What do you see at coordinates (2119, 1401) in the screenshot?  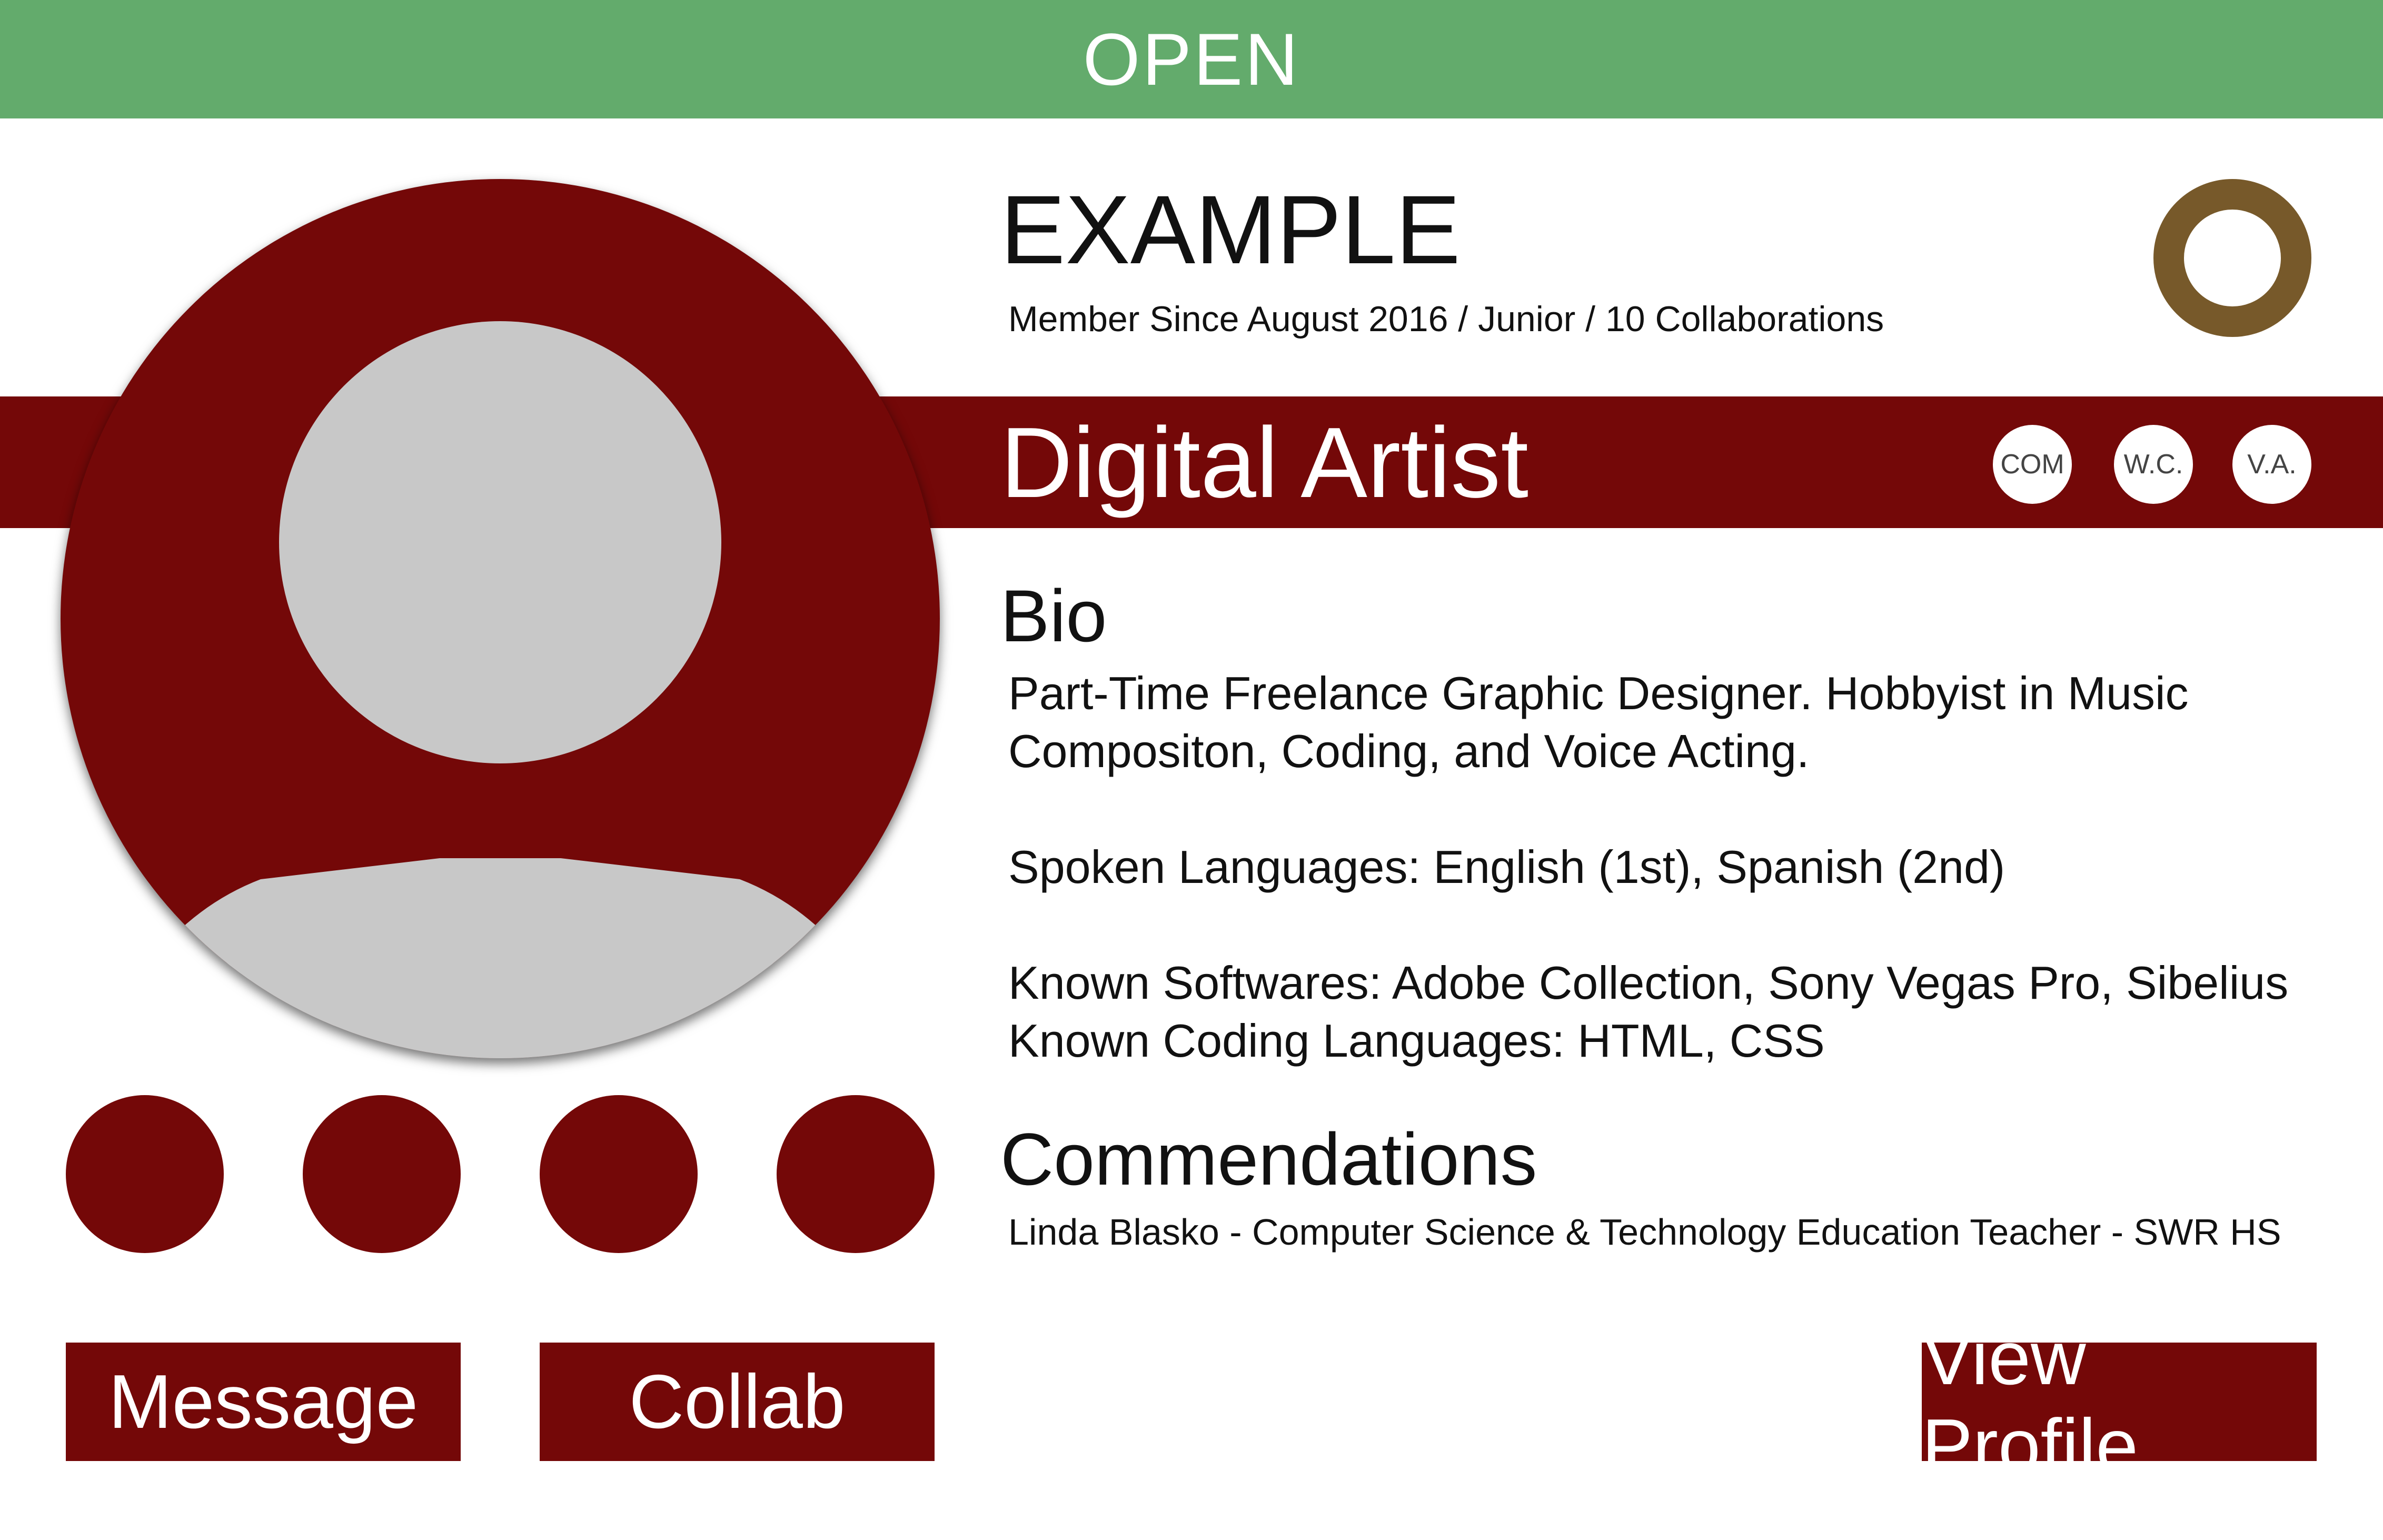 I see `view-profile-button: View Profile` at bounding box center [2119, 1401].